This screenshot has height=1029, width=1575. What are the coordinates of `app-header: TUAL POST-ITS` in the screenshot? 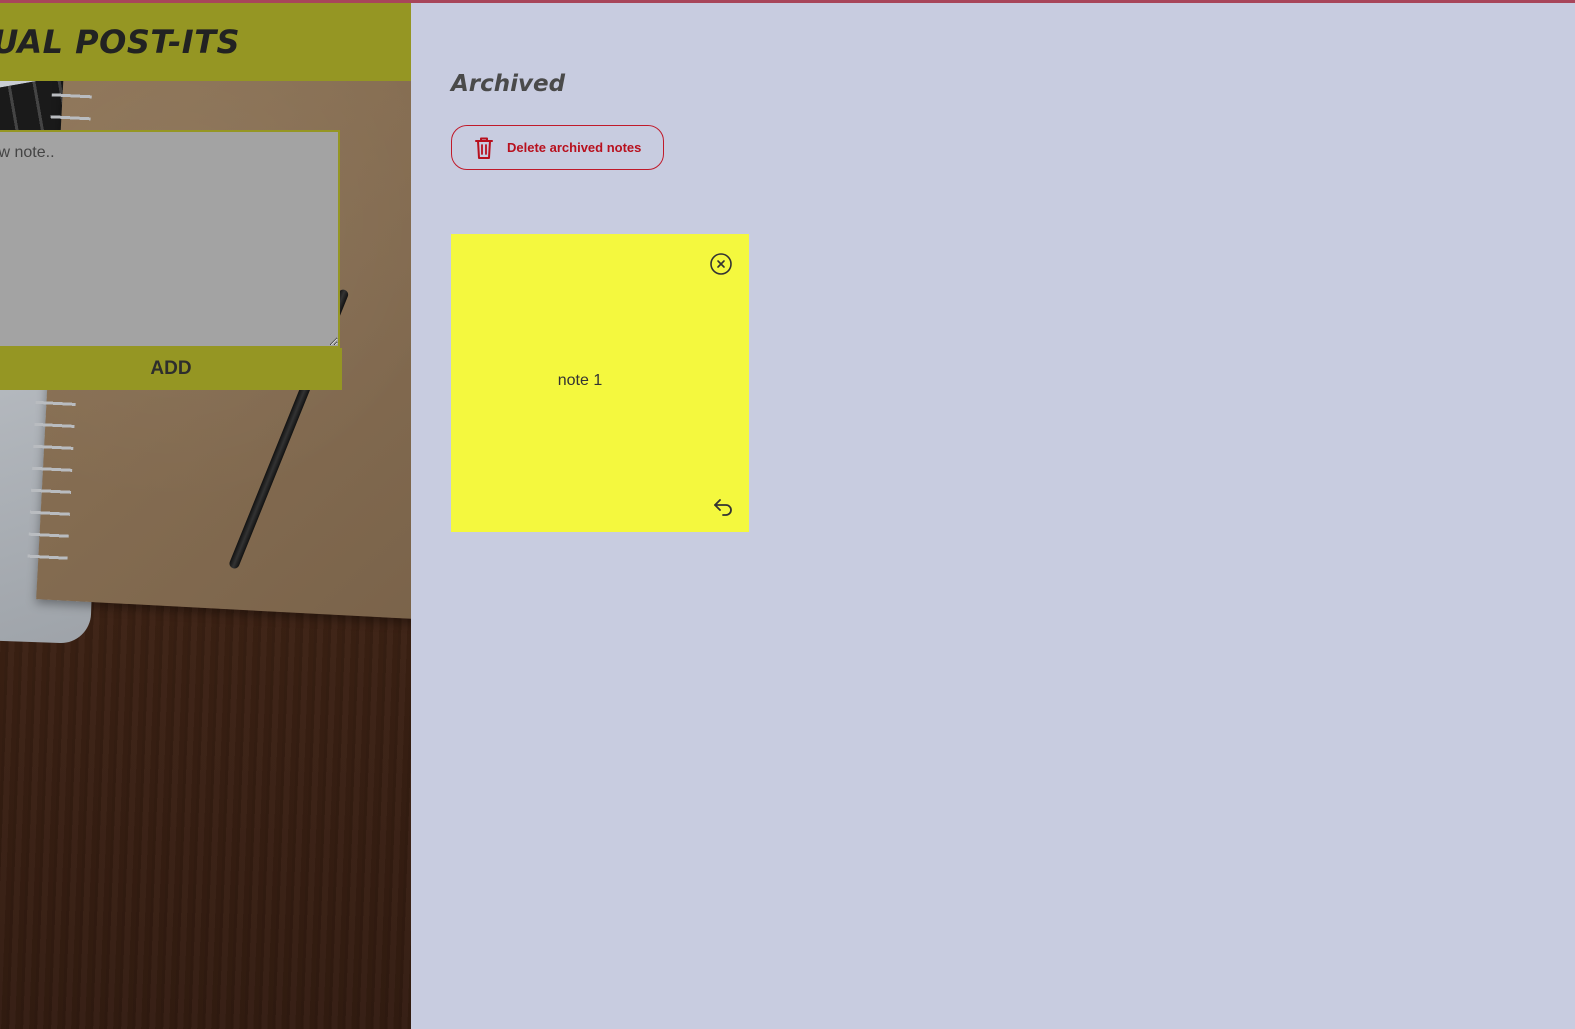 It's located at (205, 42).